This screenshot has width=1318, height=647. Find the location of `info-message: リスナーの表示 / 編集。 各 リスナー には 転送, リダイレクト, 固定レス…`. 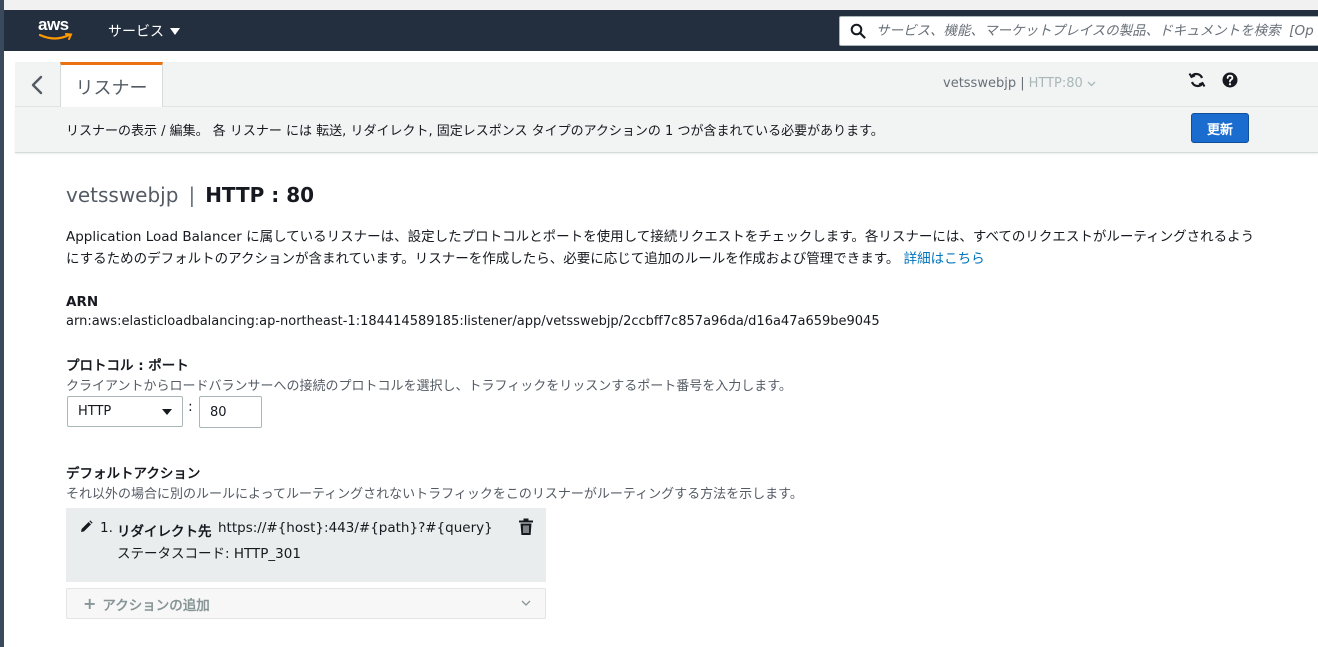

info-message: リスナーの表示 / 編集。 各 リスナー には 転送, リダイレクト, 固定レス… is located at coordinates (475, 131).